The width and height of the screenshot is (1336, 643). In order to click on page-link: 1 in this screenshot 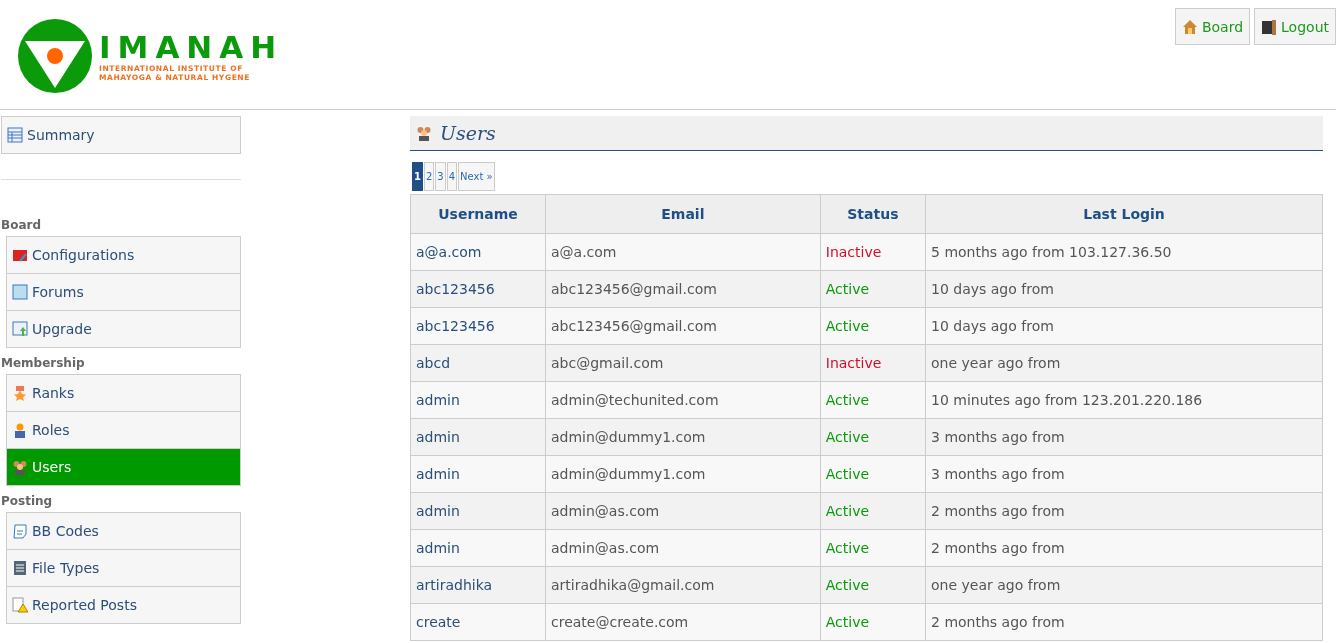, I will do `click(417, 176)`.